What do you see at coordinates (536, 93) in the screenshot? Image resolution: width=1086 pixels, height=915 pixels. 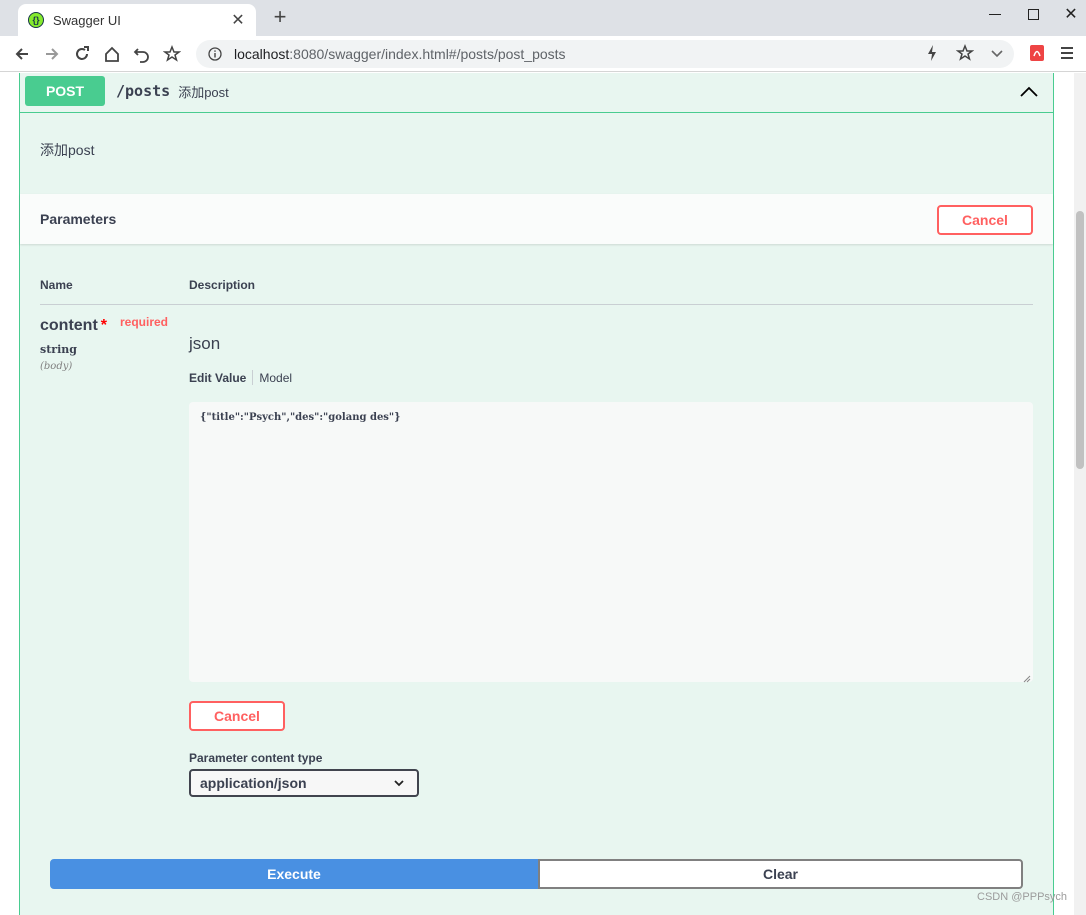 I see `opblock-summary: POST /posts 添加post` at bounding box center [536, 93].